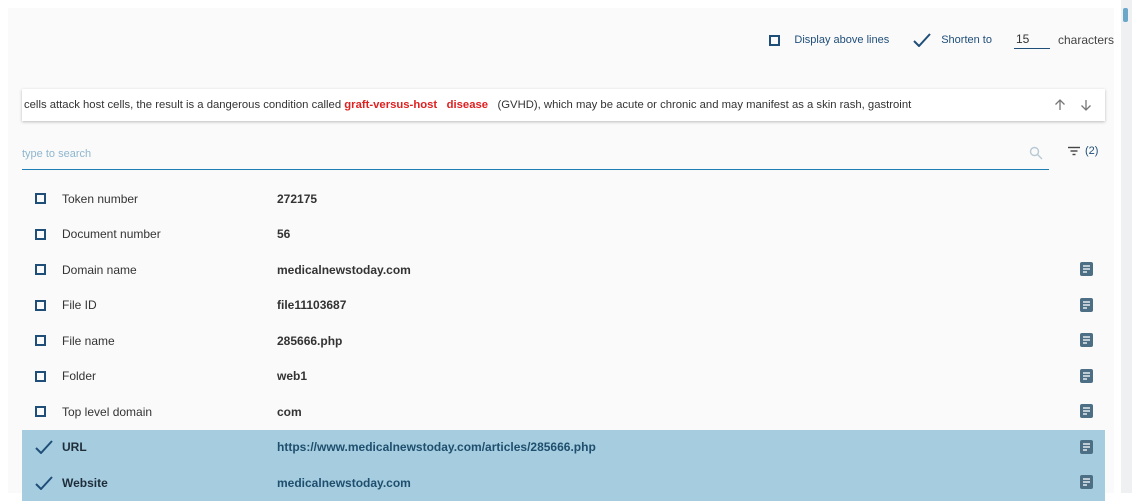 The height and width of the screenshot is (501, 1132). What do you see at coordinates (1092, 151) in the screenshot?
I see `filter-count: (2)` at bounding box center [1092, 151].